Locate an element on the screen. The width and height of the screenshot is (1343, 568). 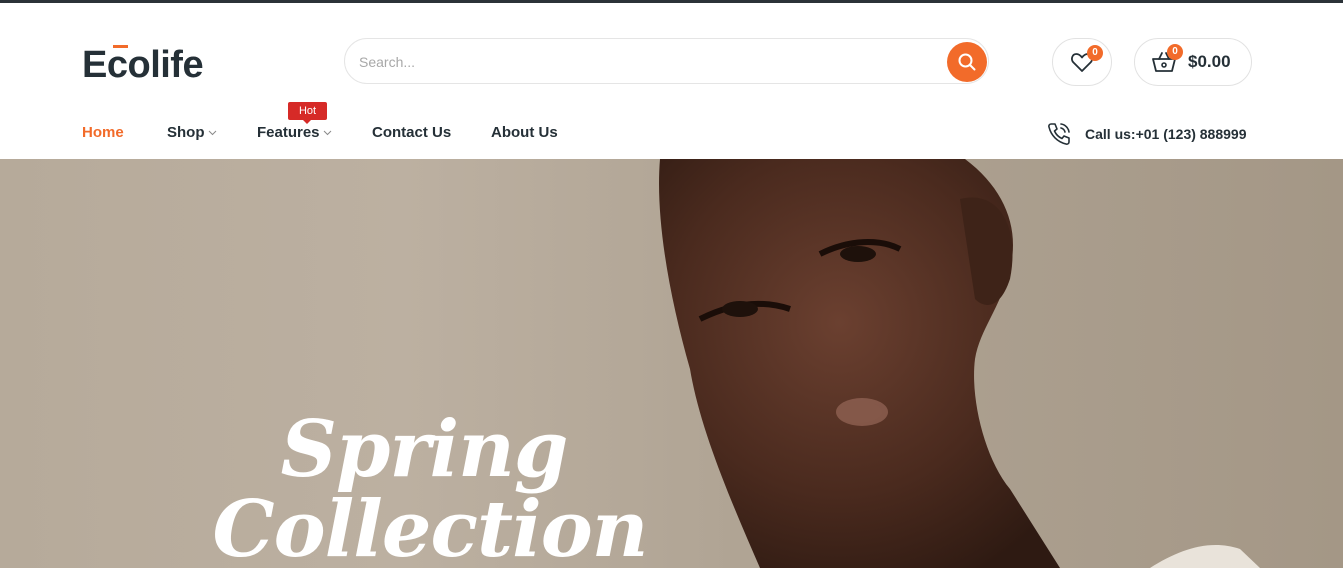
nav-about: About Us is located at coordinates (524, 133).